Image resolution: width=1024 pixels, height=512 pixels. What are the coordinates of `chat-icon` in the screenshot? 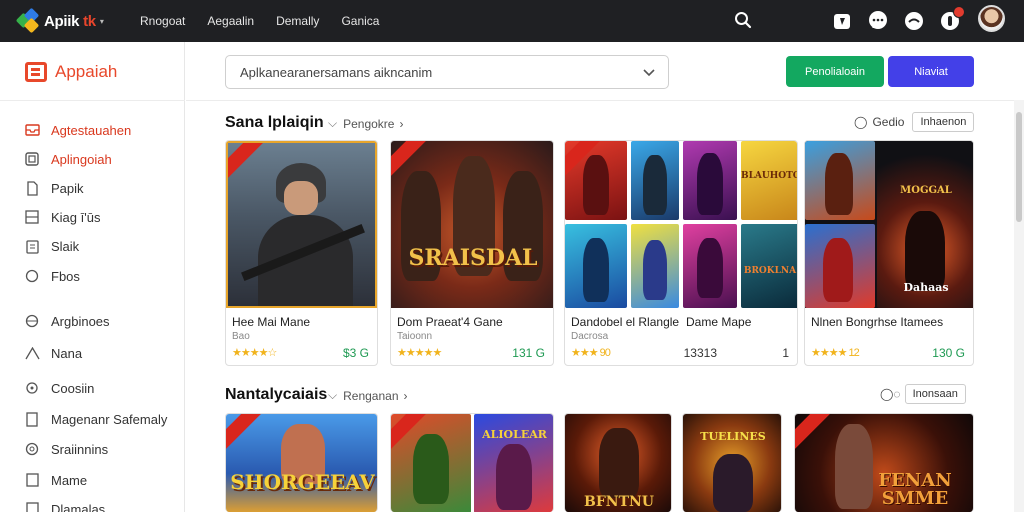 It's located at (32, 276).